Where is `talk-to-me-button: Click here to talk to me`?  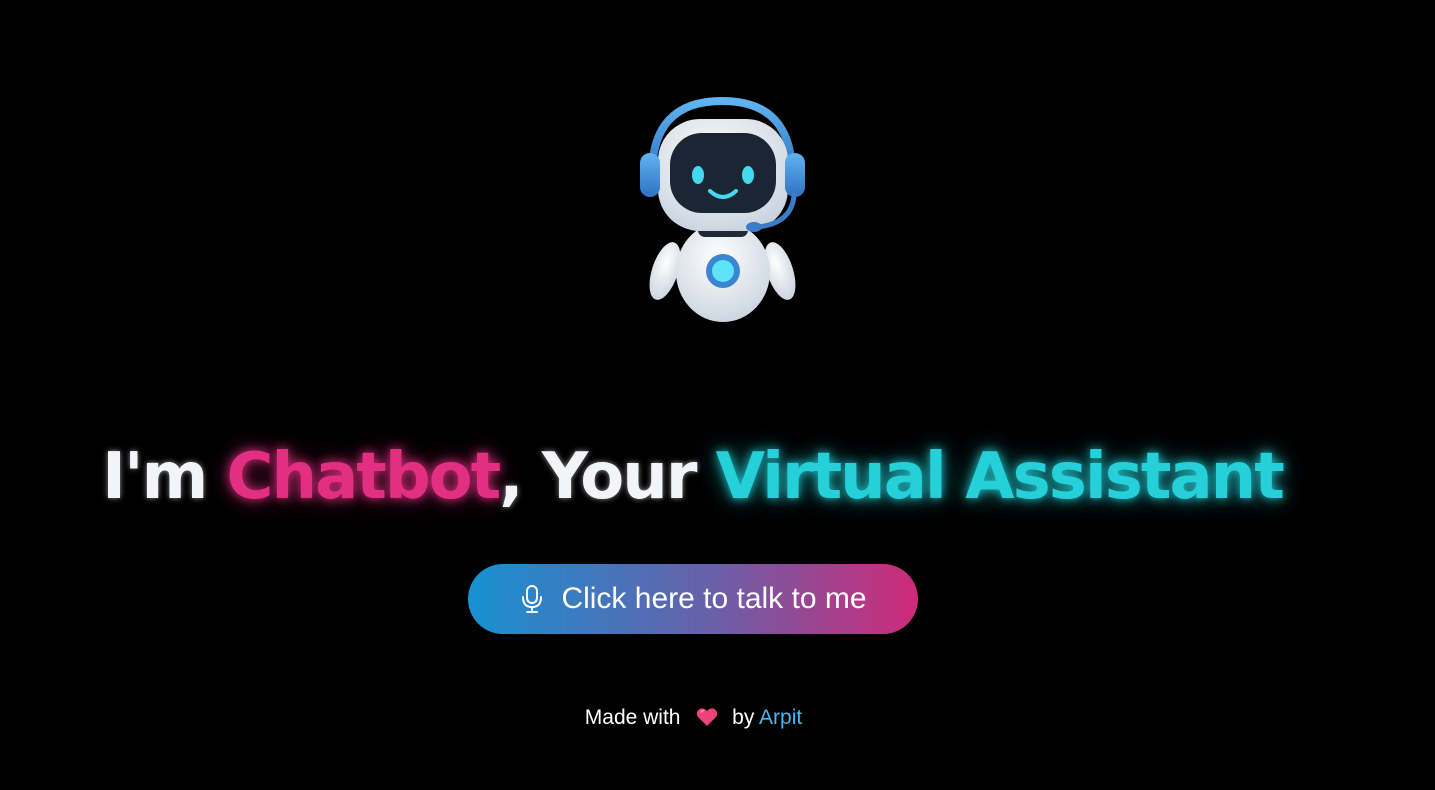 talk-to-me-button: Click here to talk to me is located at coordinates (693, 599).